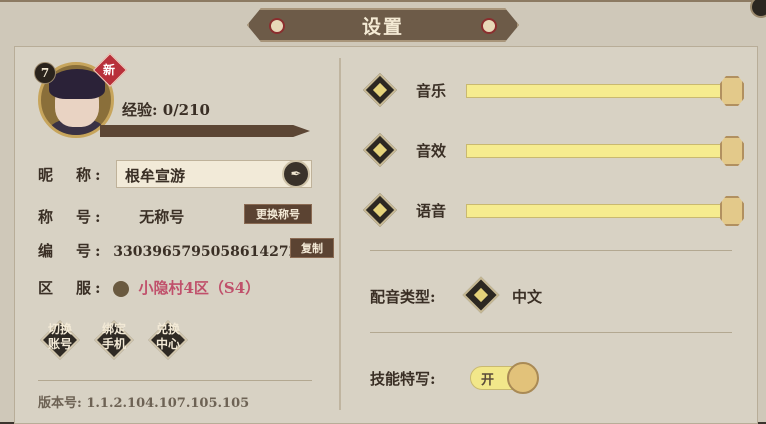 The height and width of the screenshot is (424, 766). Describe the element at coordinates (71, 217) in the screenshot. I see `title-label: 称 号:` at that location.